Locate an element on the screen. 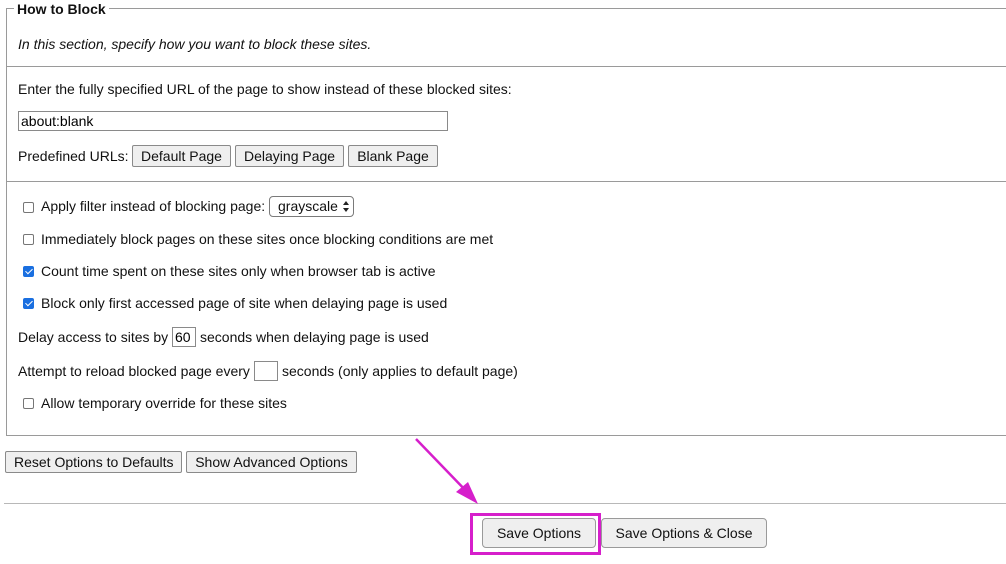  blocking-url-input is located at coordinates (233, 121).